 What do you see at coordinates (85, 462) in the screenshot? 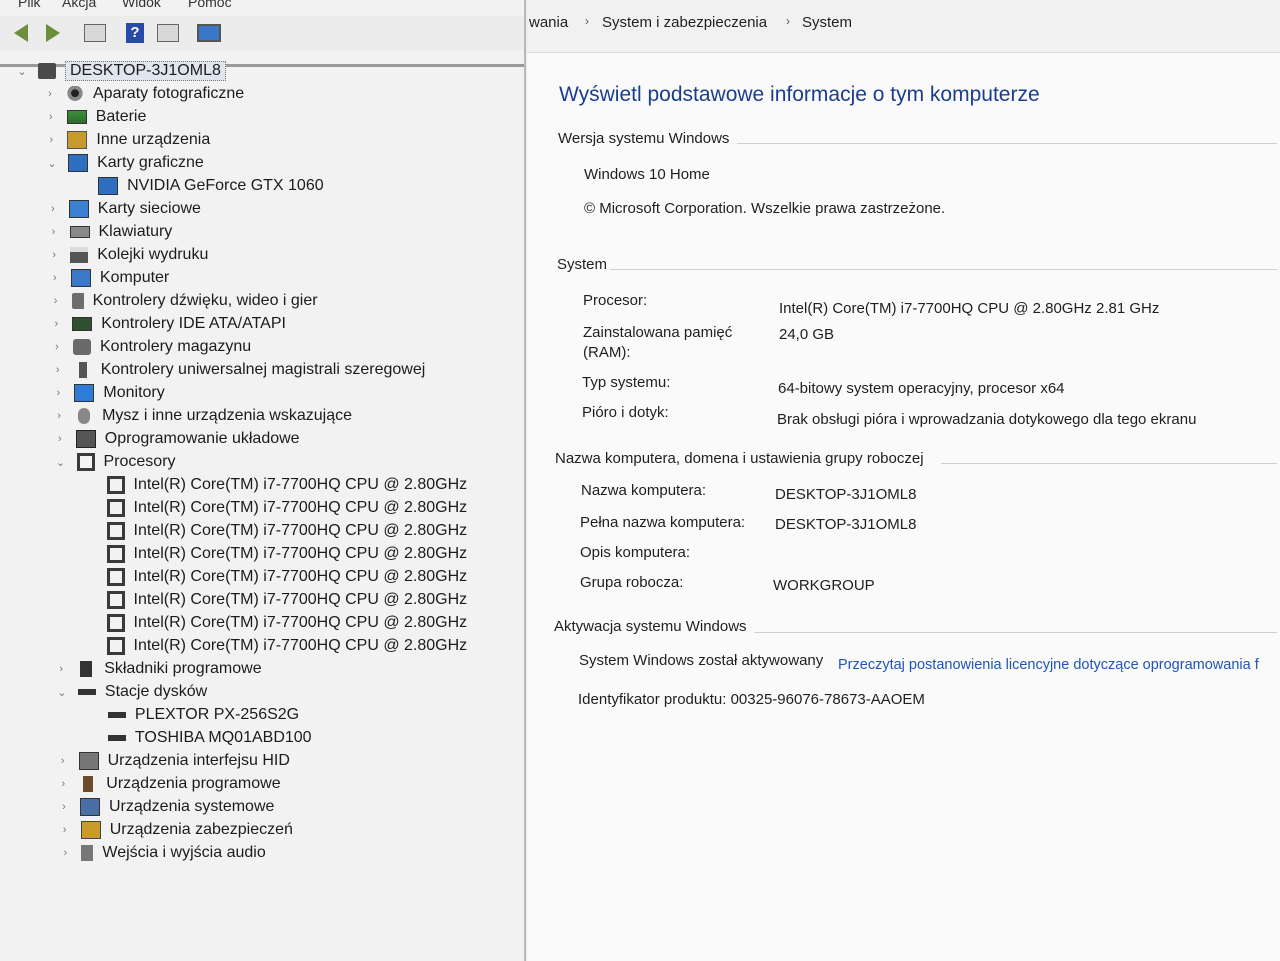
I see `processor-icon` at bounding box center [85, 462].